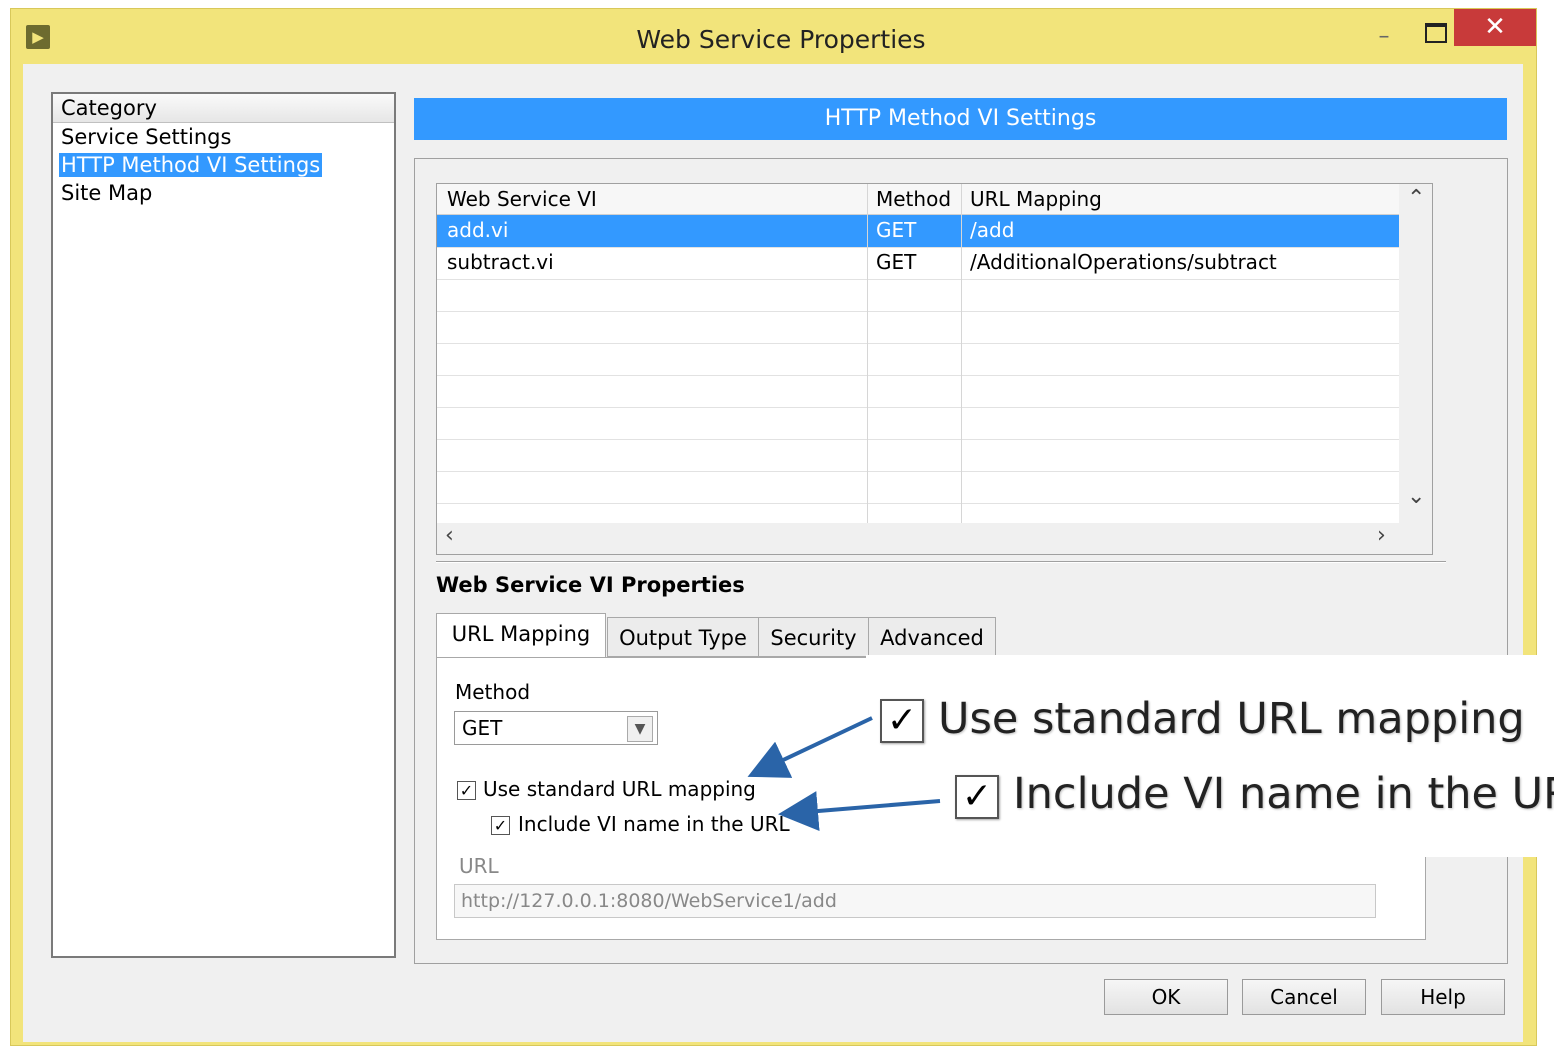 The image size is (1554, 1050). What do you see at coordinates (1166, 997) in the screenshot?
I see `ok-button: OK` at bounding box center [1166, 997].